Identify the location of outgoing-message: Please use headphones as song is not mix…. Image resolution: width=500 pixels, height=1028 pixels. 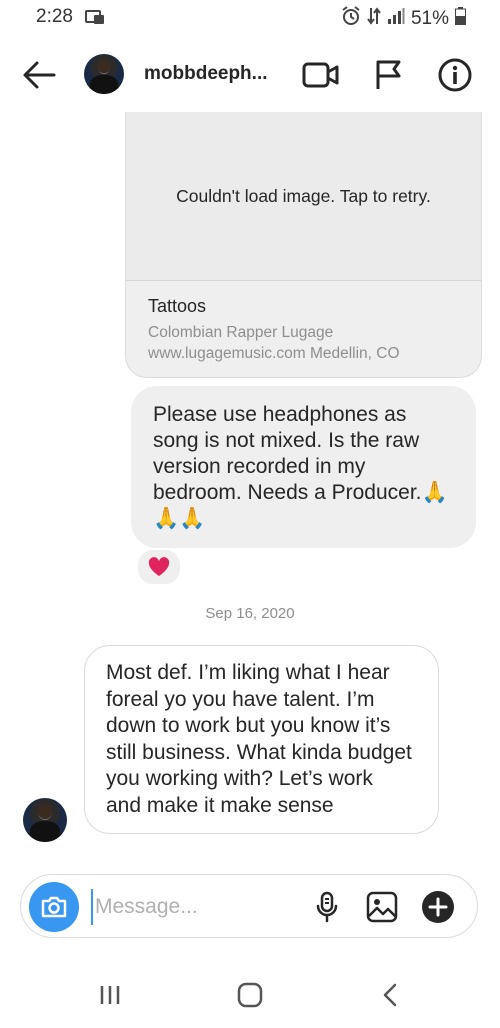
(303, 467).